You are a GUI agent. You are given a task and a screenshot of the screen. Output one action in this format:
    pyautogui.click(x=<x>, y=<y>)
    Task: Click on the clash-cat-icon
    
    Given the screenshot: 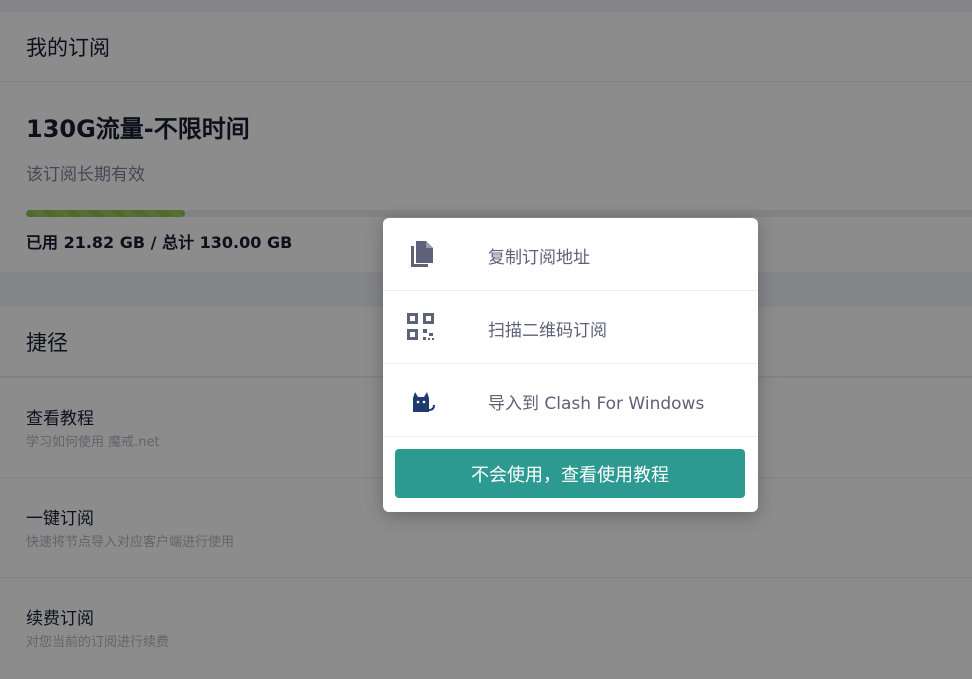 What is the action you would take?
    pyautogui.click(x=421, y=400)
    